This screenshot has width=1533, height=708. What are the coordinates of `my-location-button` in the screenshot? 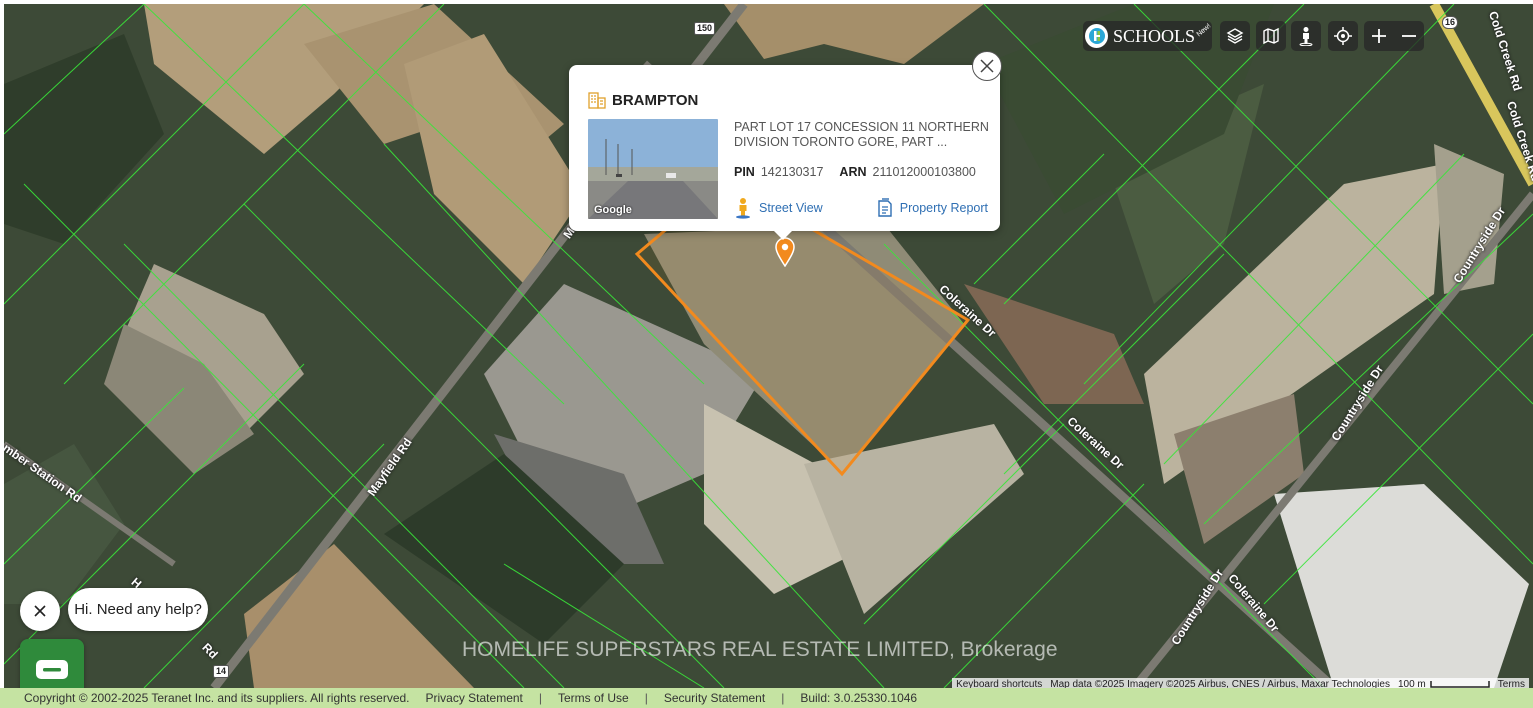 It's located at (1343, 36).